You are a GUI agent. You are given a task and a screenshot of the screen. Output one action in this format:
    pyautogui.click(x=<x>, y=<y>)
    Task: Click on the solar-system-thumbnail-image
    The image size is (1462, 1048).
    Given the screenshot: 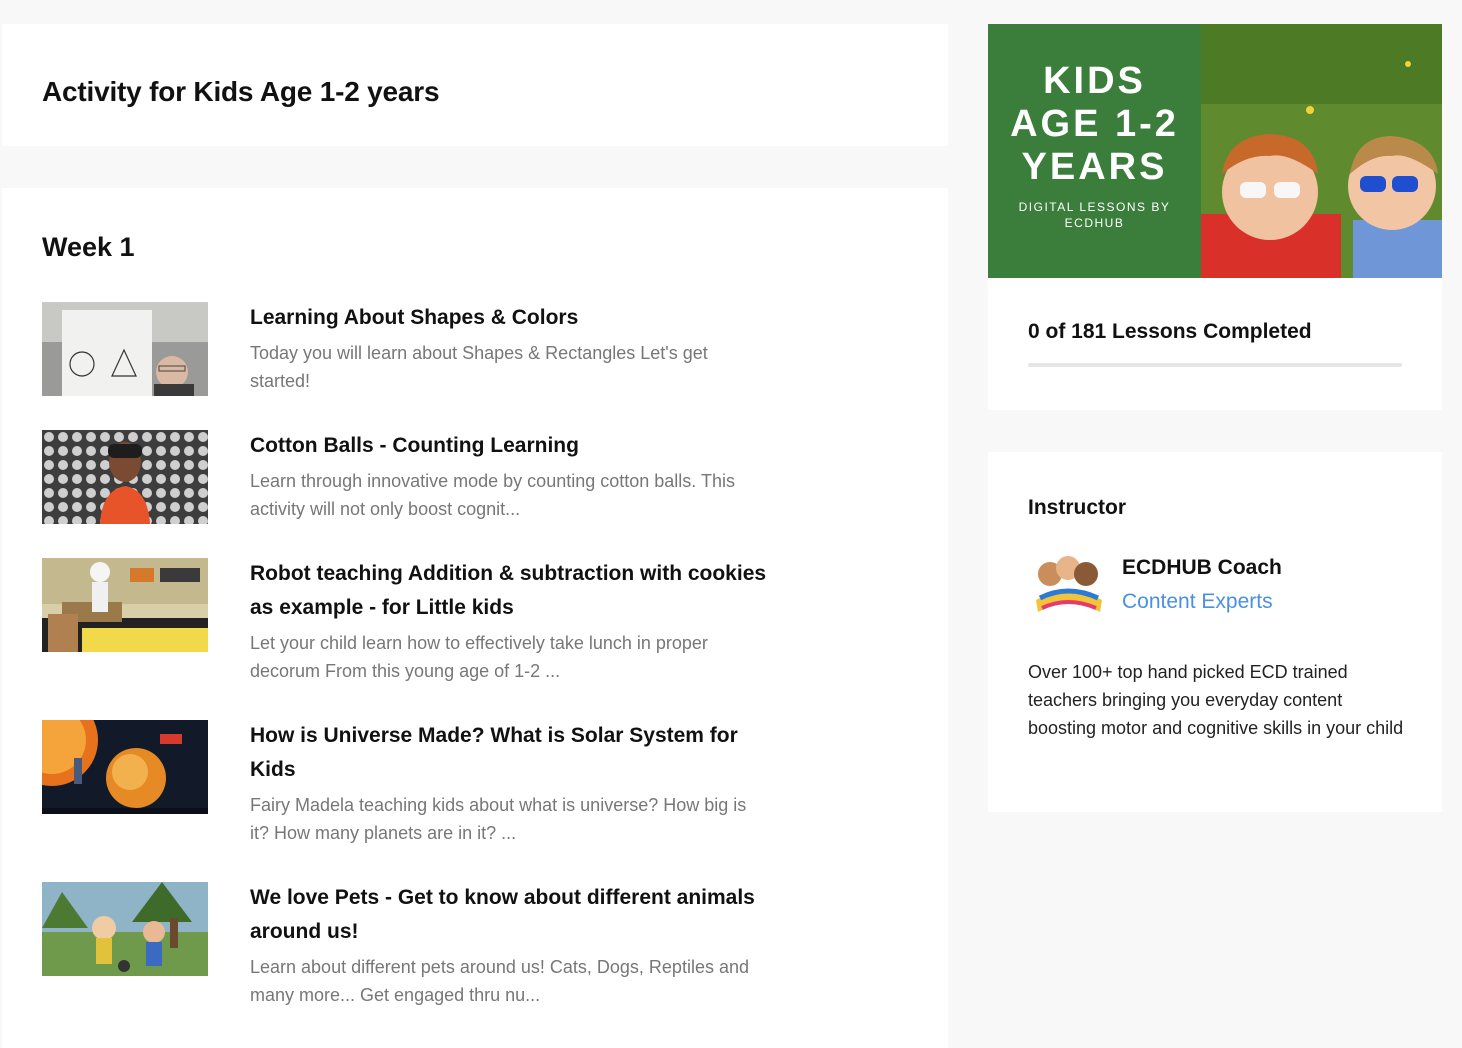 What is the action you would take?
    pyautogui.click(x=125, y=767)
    